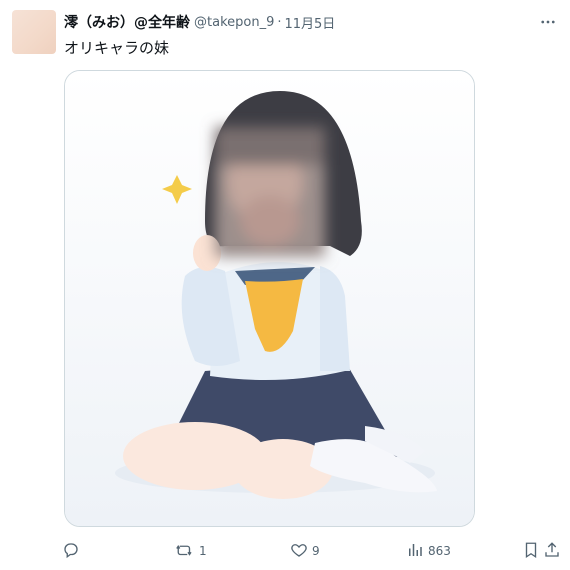 The image size is (570, 570). Describe the element at coordinates (299, 551) in the screenshot. I see `like-icon` at that location.